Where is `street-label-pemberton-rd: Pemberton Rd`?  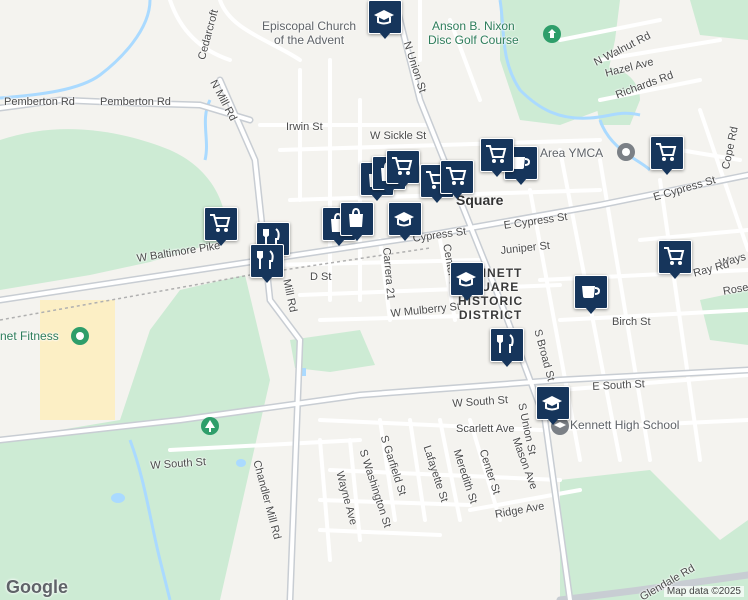
street-label-pemberton-rd: Pemberton Rd is located at coordinates (39, 102).